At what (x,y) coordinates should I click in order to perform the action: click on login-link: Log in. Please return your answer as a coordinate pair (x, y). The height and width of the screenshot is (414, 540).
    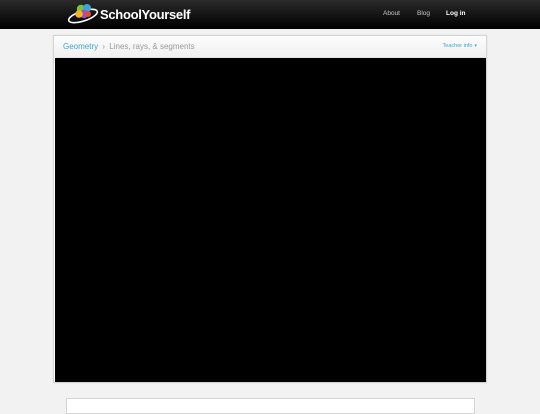
    Looking at the image, I should click on (456, 14).